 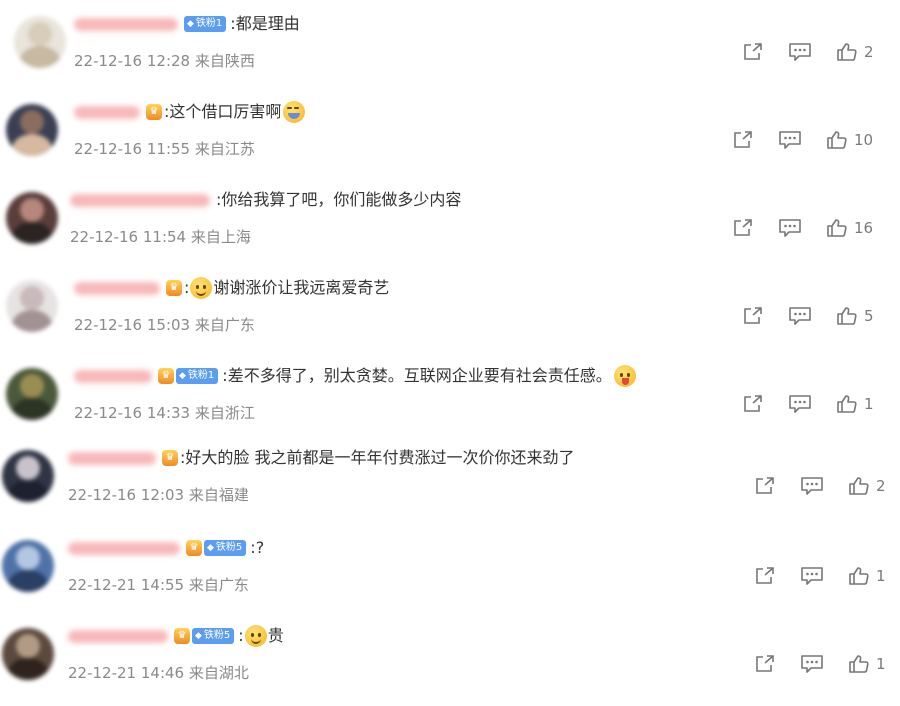 I want to click on diamond-icon: ◆, so click(x=190, y=24).